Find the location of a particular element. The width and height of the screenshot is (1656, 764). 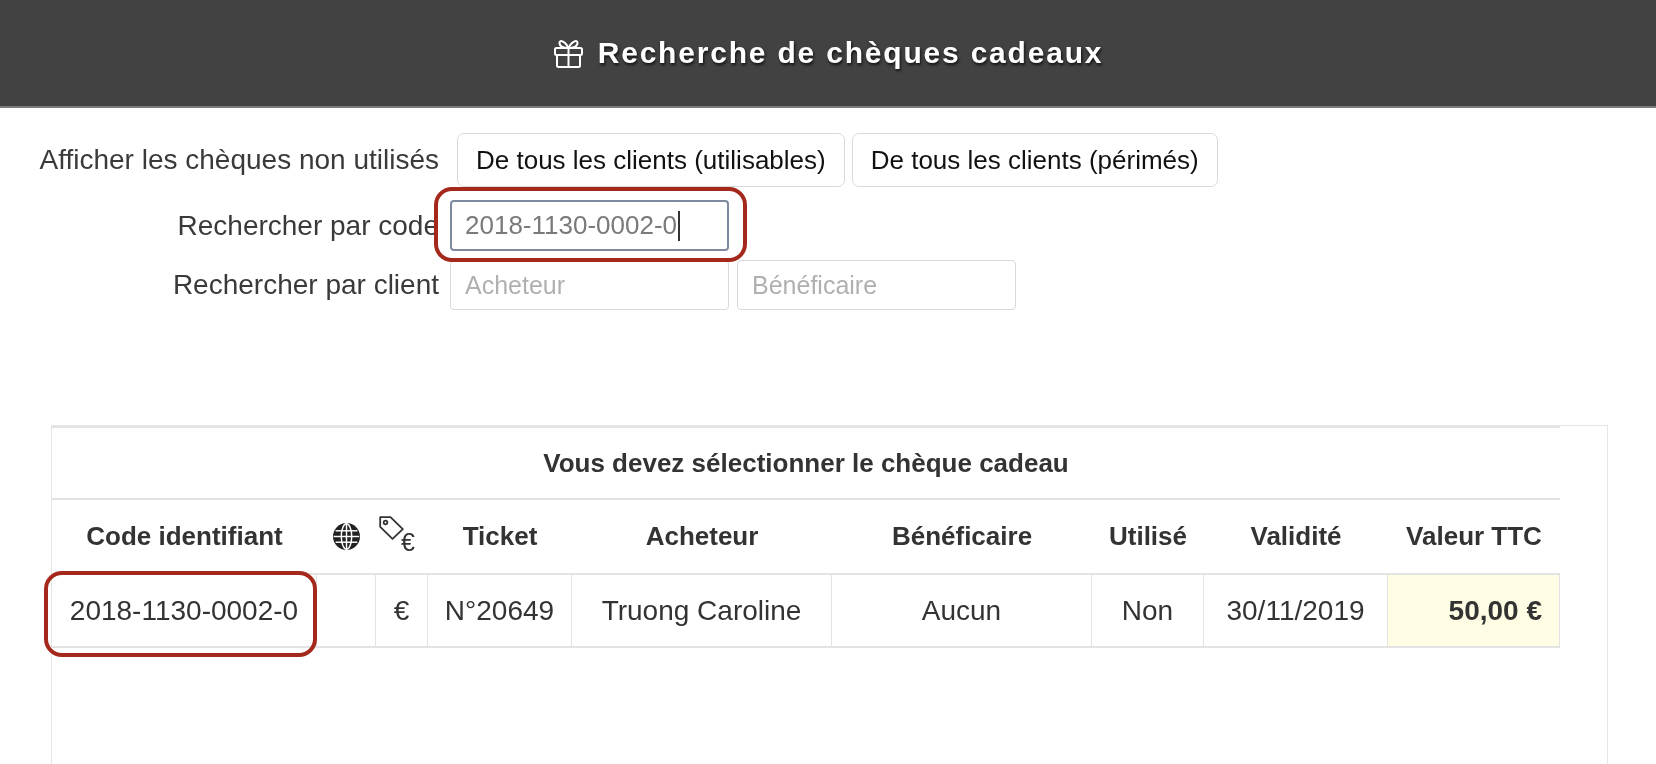

table-title: Vous devez sélectionner le chèque cadeau is located at coordinates (806, 463).